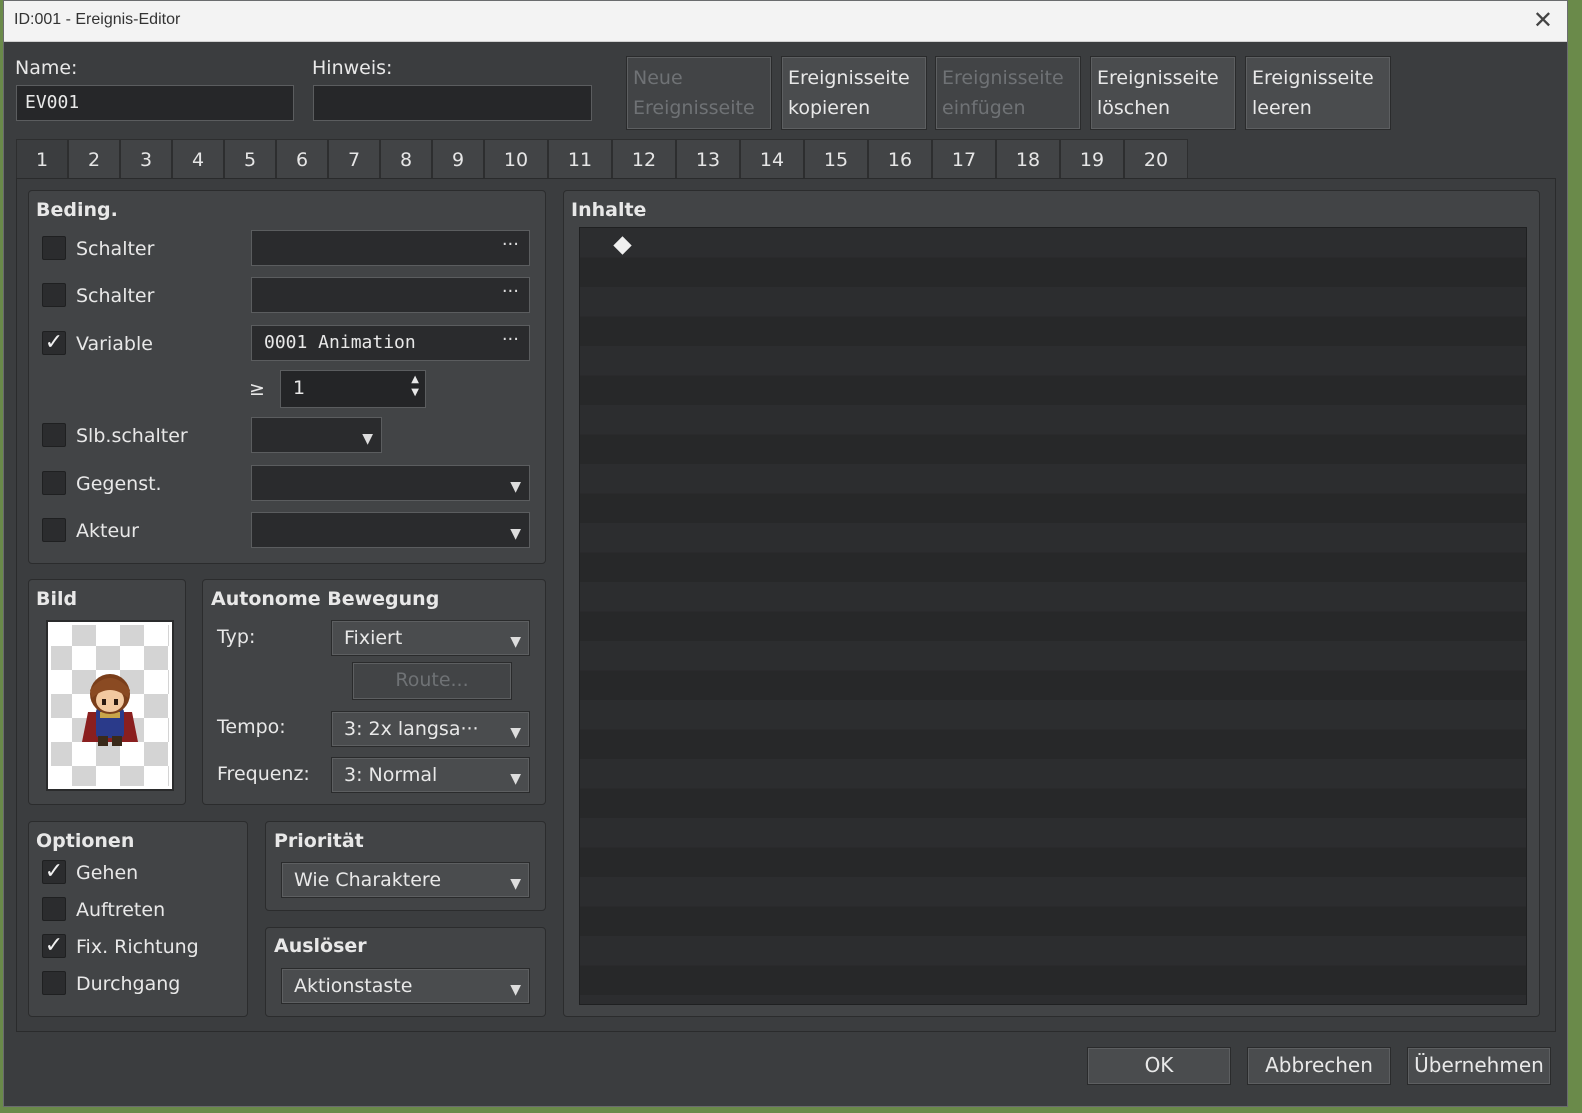 The image size is (1582, 1113). I want to click on delete-page-button: Ereignisseite löschen, so click(1163, 93).